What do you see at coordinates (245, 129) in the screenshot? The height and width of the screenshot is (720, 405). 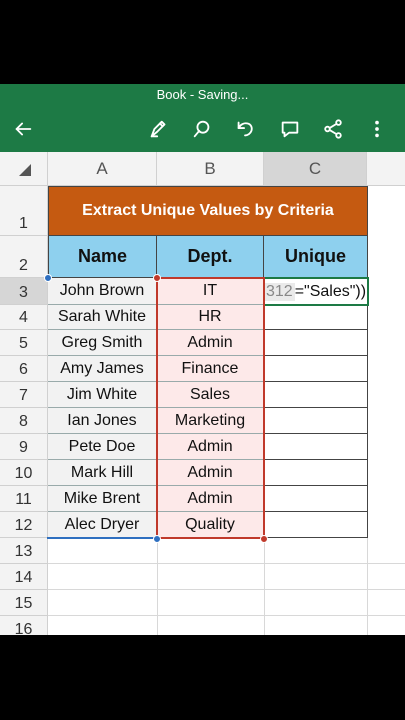 I see `undo-icon` at bounding box center [245, 129].